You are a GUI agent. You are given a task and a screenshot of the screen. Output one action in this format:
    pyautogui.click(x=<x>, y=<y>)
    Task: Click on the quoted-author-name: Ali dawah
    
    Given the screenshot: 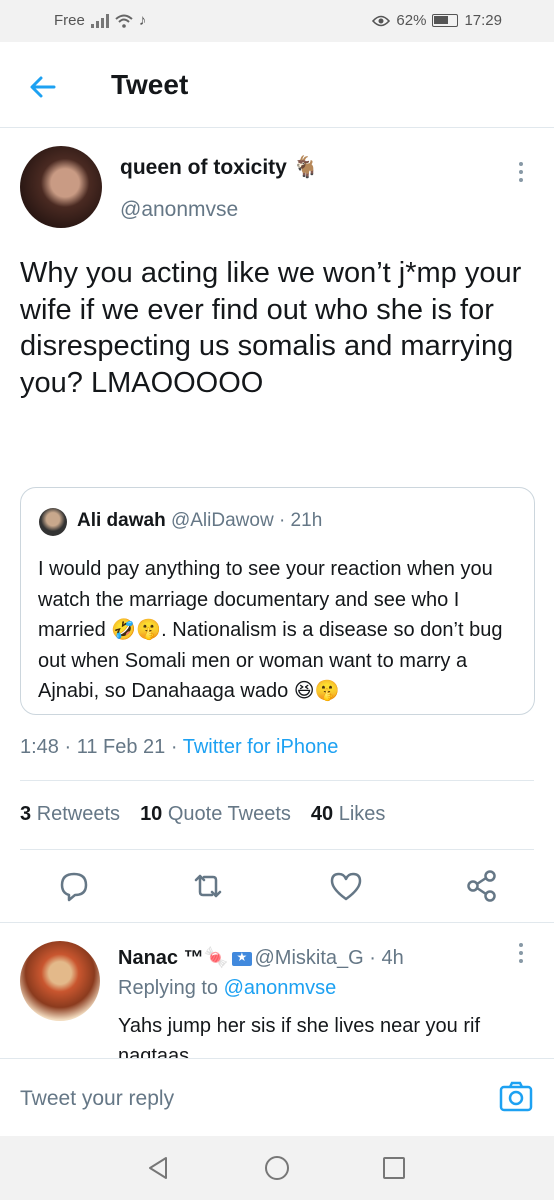 What is the action you would take?
    pyautogui.click(x=121, y=520)
    